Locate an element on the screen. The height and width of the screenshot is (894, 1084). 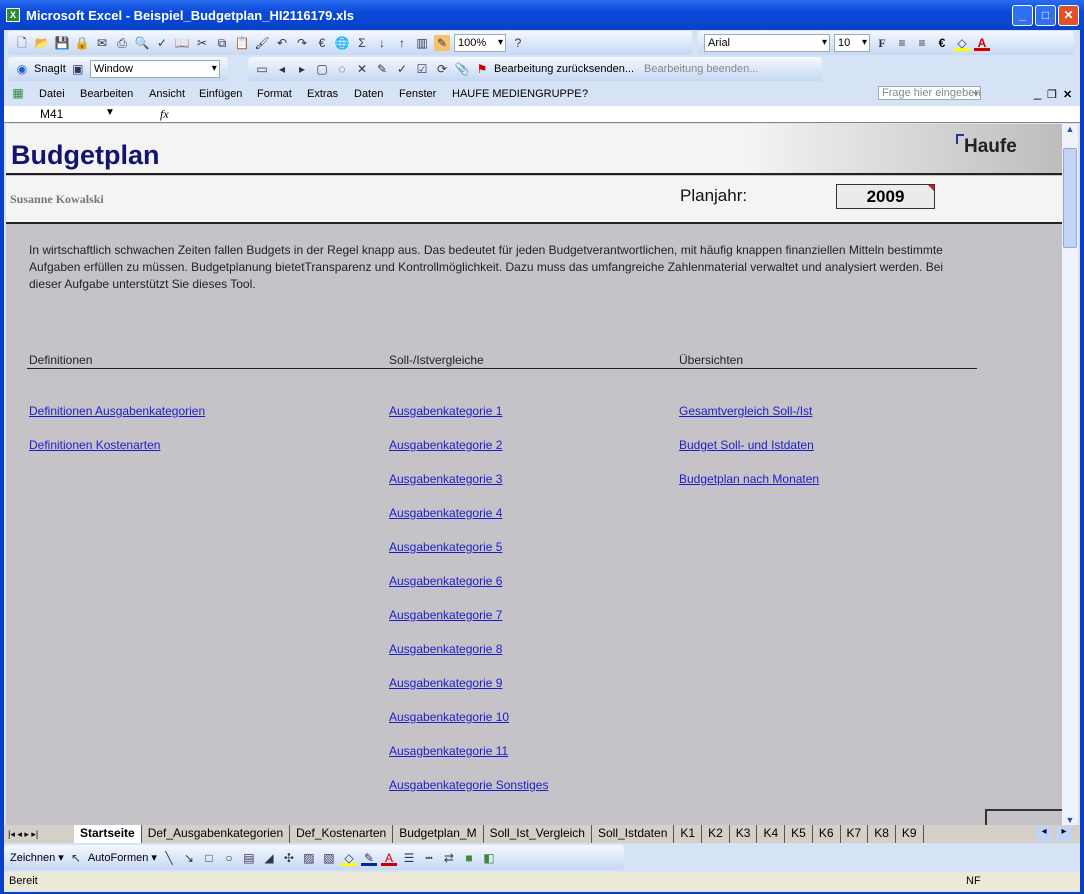
window-select: Window is located at coordinates (154, 69).